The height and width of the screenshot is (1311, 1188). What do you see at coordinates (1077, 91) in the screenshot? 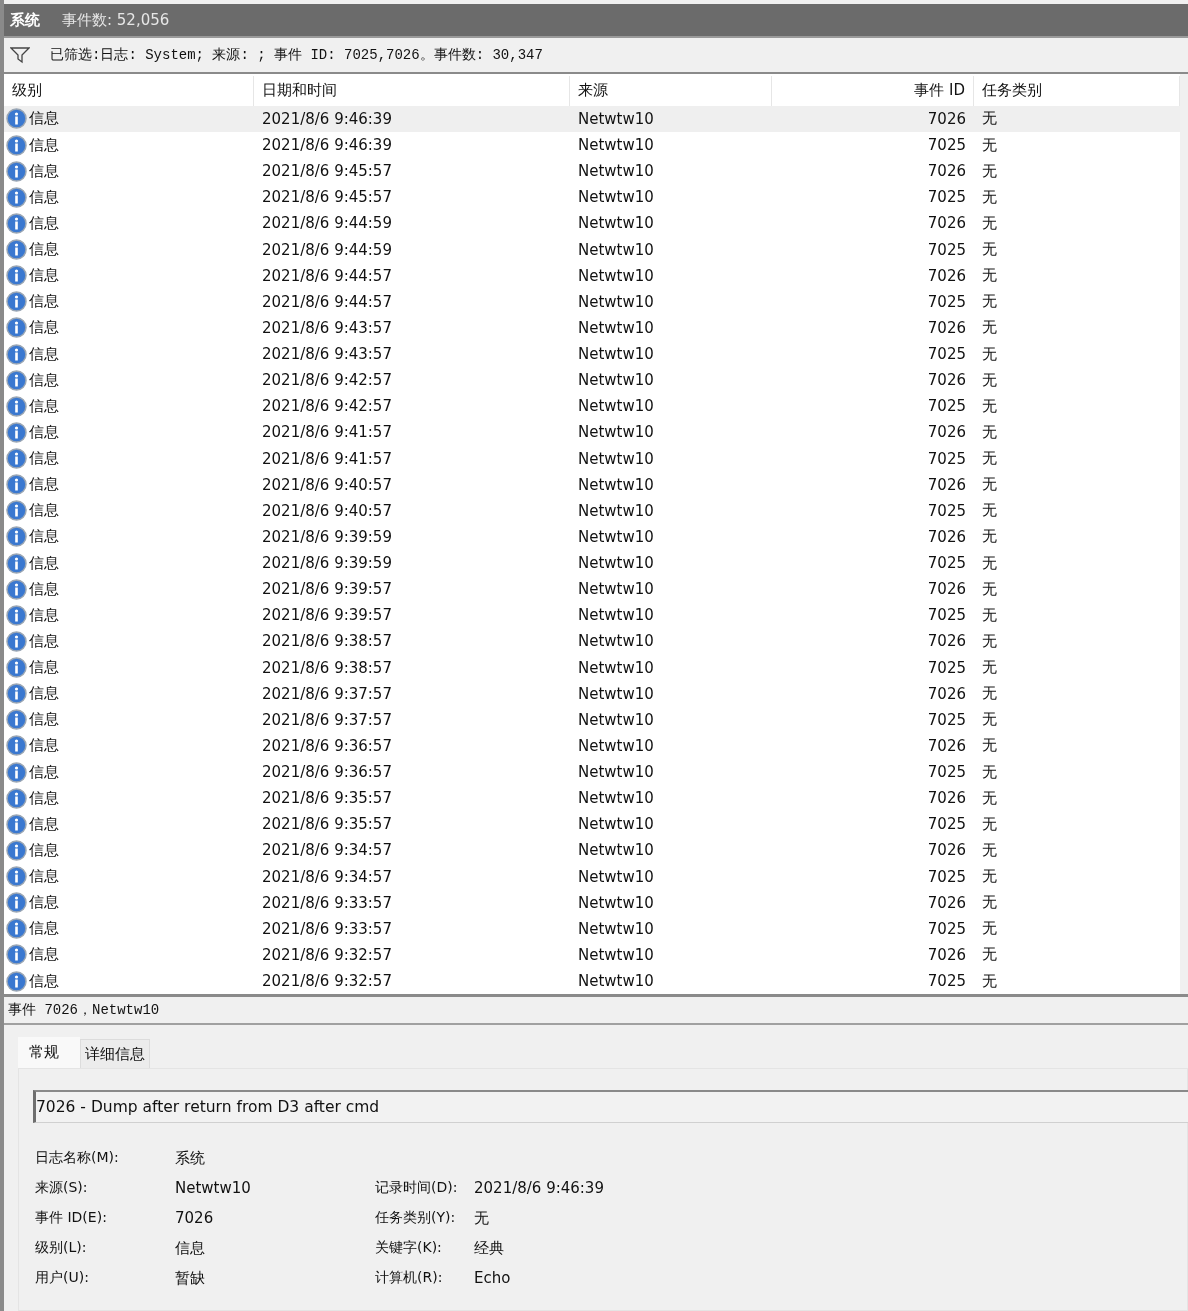
I see `column-header: 任务类别` at bounding box center [1077, 91].